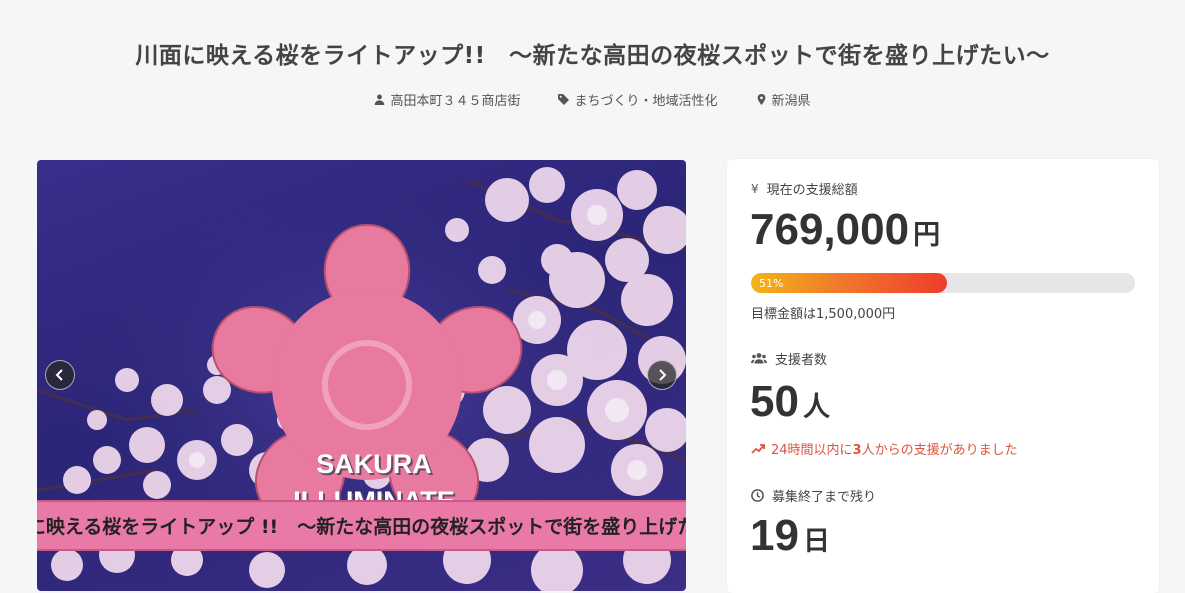 This screenshot has width=1185, height=593. I want to click on funding-amount-value: 769,000, so click(830, 229).